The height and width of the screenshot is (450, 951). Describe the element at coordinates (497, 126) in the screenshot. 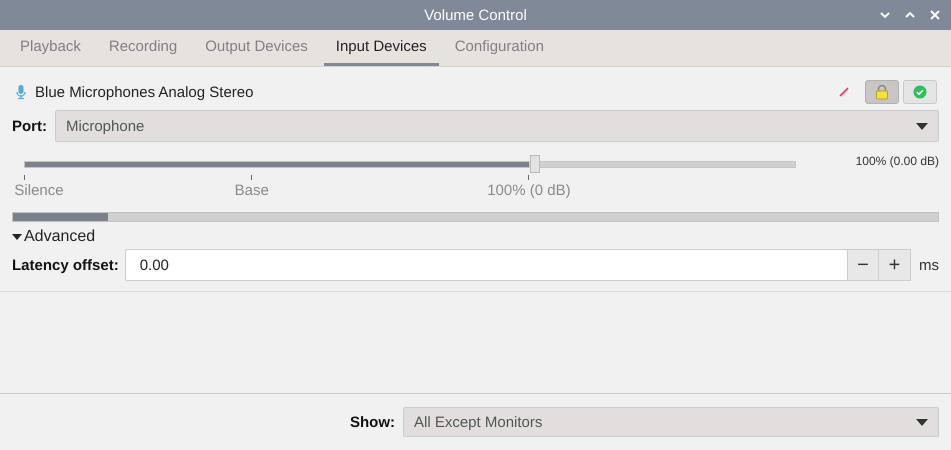

I see `port-dropdown: Microphone` at that location.